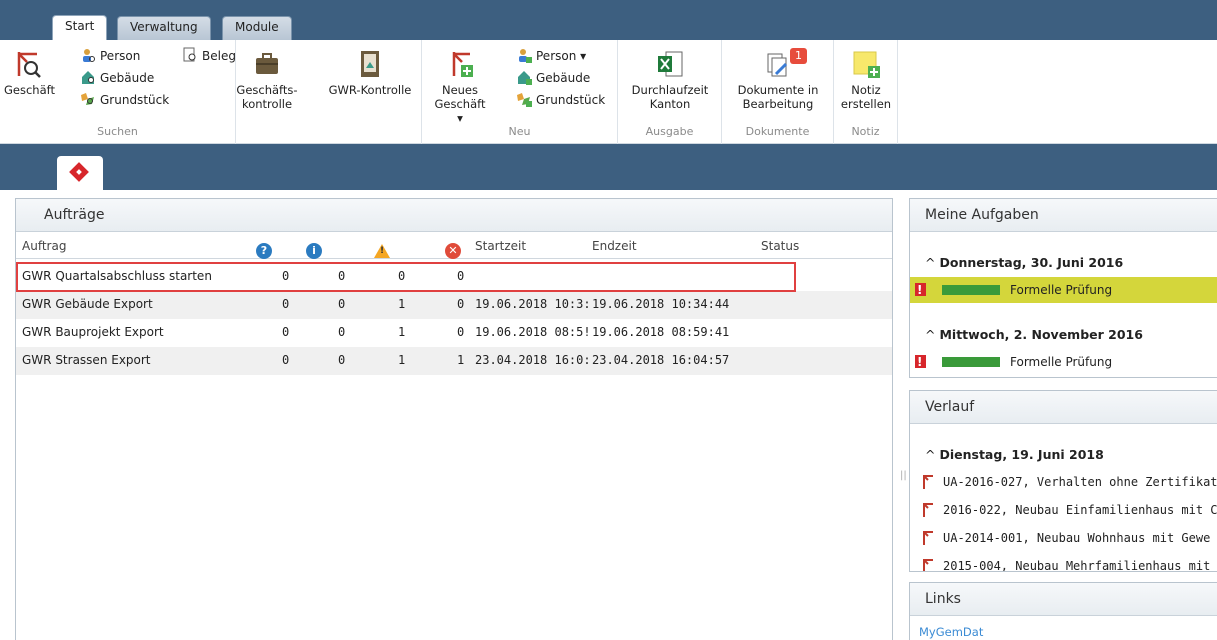 The width and height of the screenshot is (1217, 640). What do you see at coordinates (267, 90) in the screenshot?
I see `geschaeftskontrolle-label-1: Geschäfts-` at bounding box center [267, 90].